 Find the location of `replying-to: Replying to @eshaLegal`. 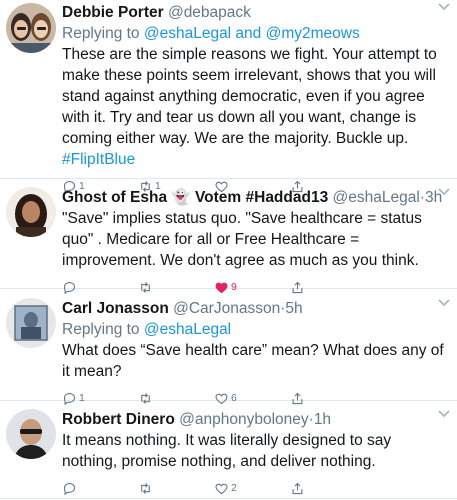

replying-to: Replying to @eshaLegal is located at coordinates (254, 329).